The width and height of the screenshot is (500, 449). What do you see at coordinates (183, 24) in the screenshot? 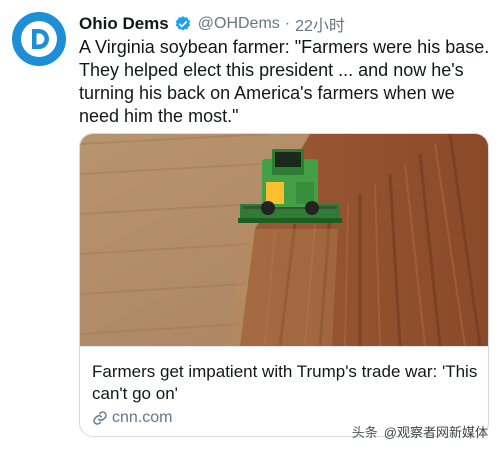
I see `verified-badge-icon` at bounding box center [183, 24].